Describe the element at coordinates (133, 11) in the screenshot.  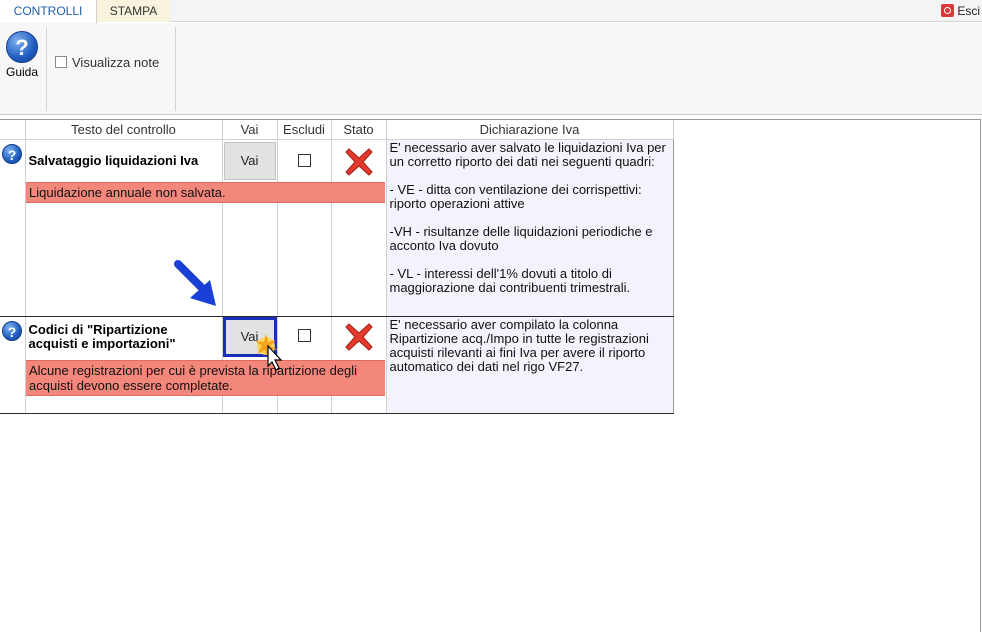
I see `tab-stampa: STAMPA` at that location.